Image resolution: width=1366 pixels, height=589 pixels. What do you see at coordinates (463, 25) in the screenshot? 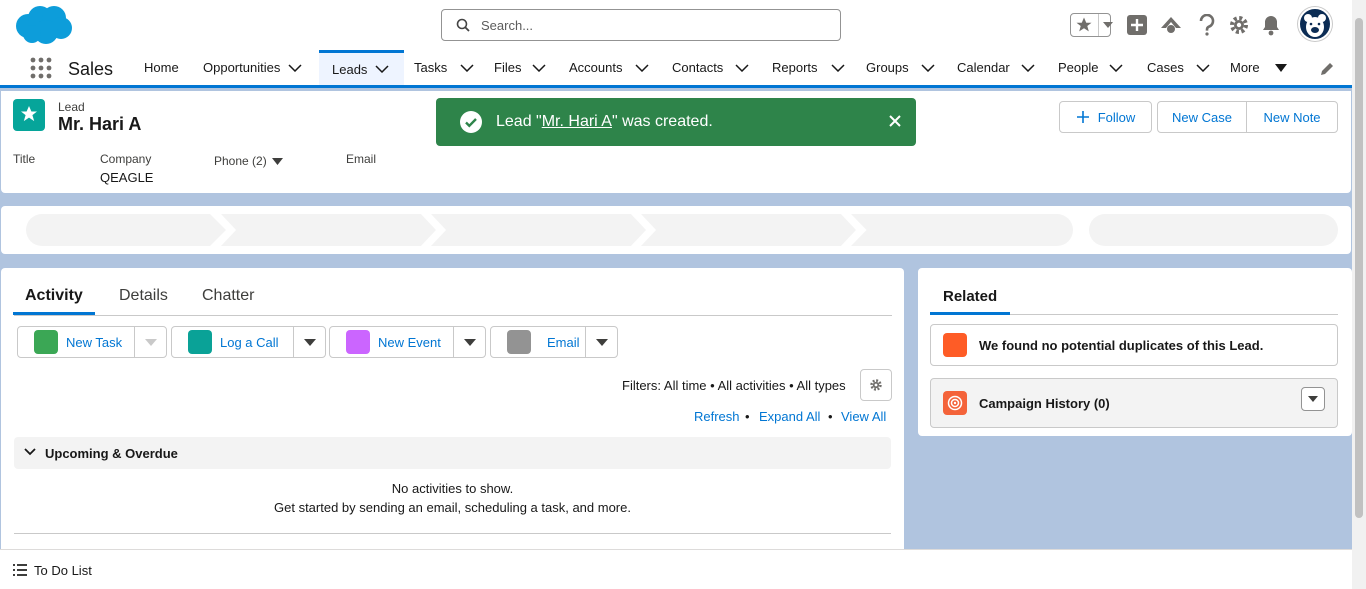
I see `search-icon` at bounding box center [463, 25].